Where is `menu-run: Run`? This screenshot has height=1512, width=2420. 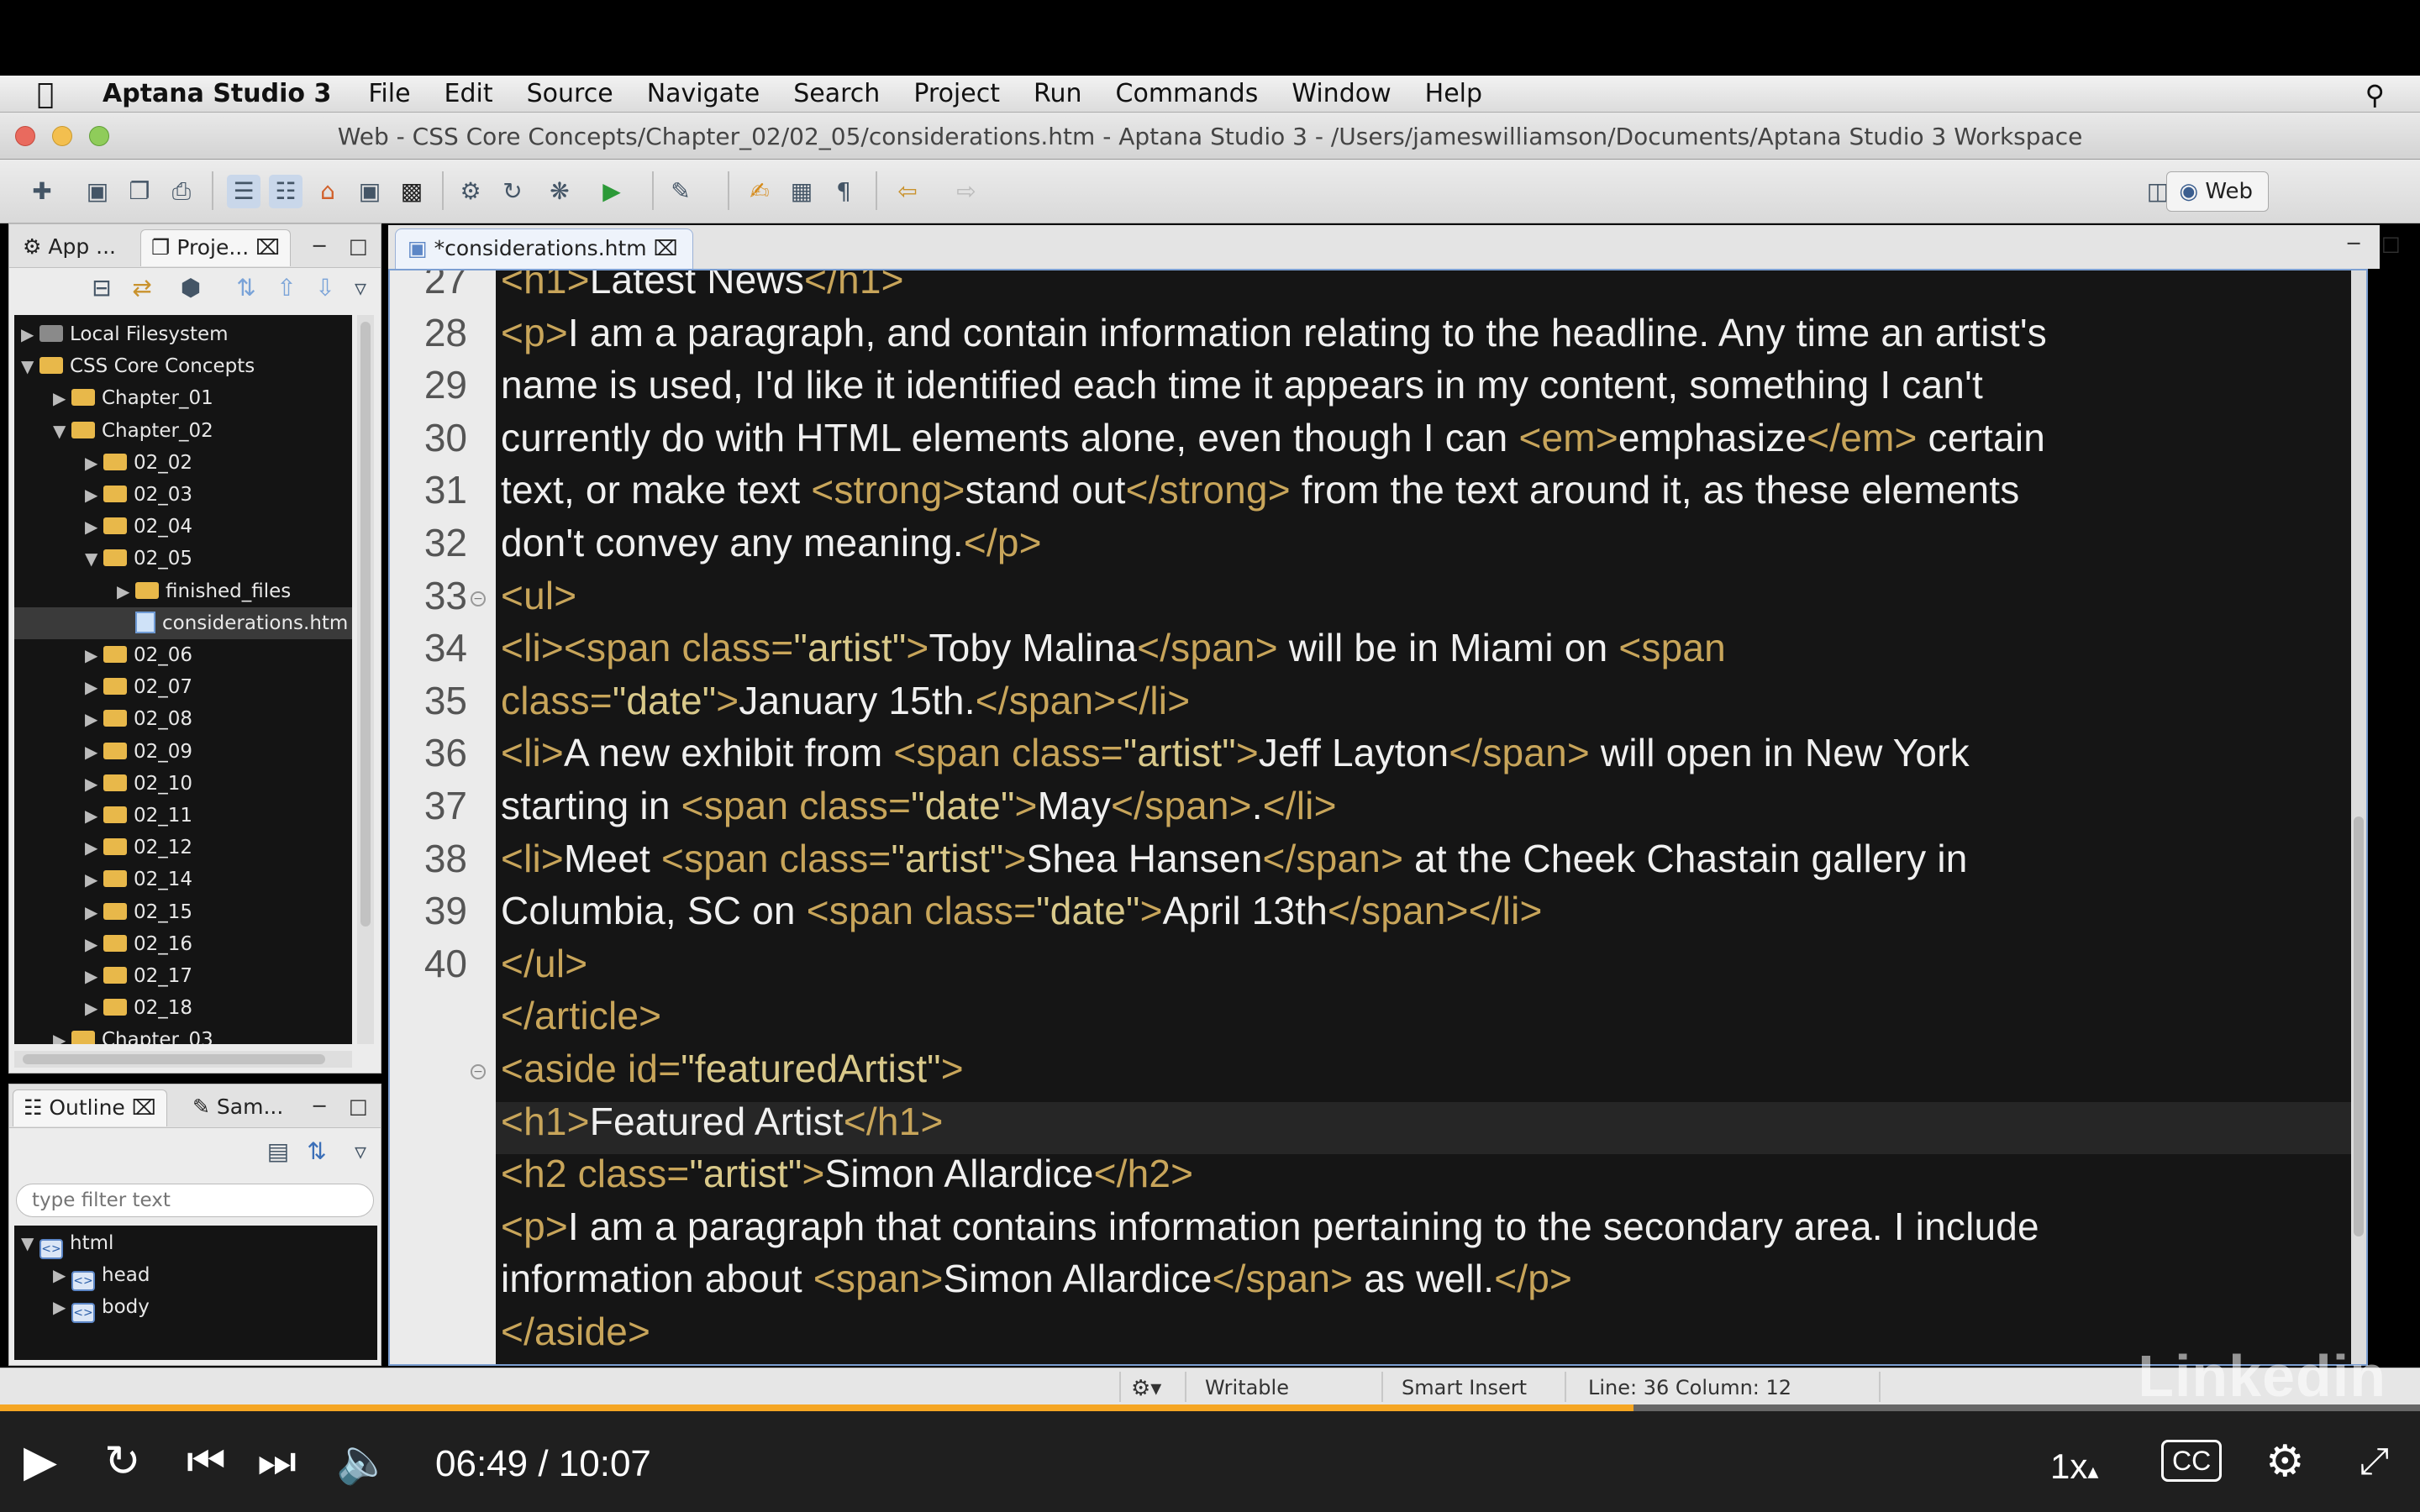 menu-run: Run is located at coordinates (1058, 93).